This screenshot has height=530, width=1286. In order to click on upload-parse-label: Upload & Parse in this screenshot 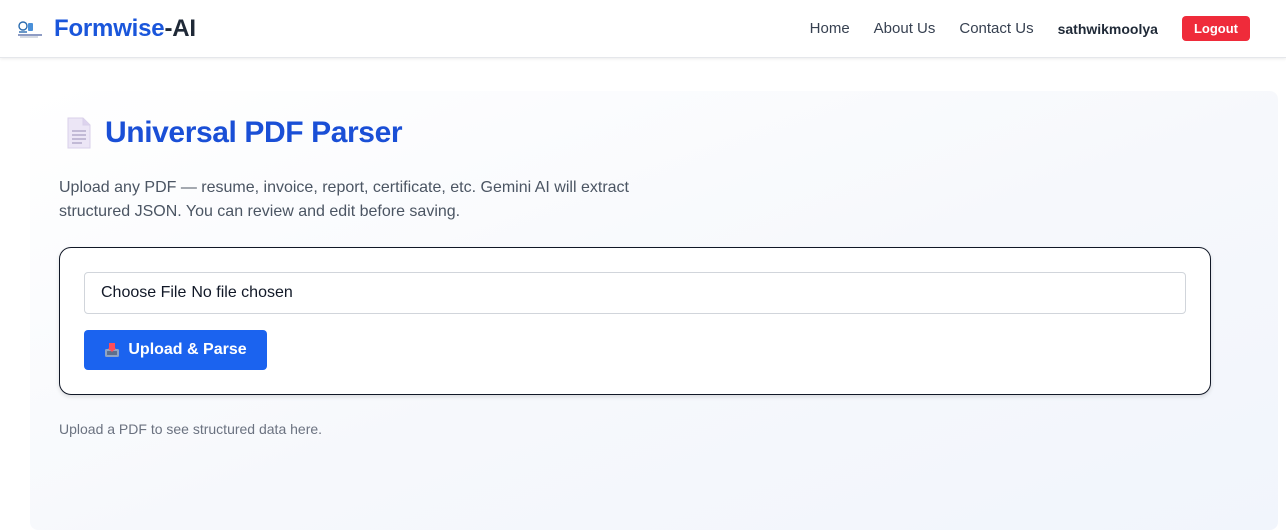, I will do `click(187, 349)`.